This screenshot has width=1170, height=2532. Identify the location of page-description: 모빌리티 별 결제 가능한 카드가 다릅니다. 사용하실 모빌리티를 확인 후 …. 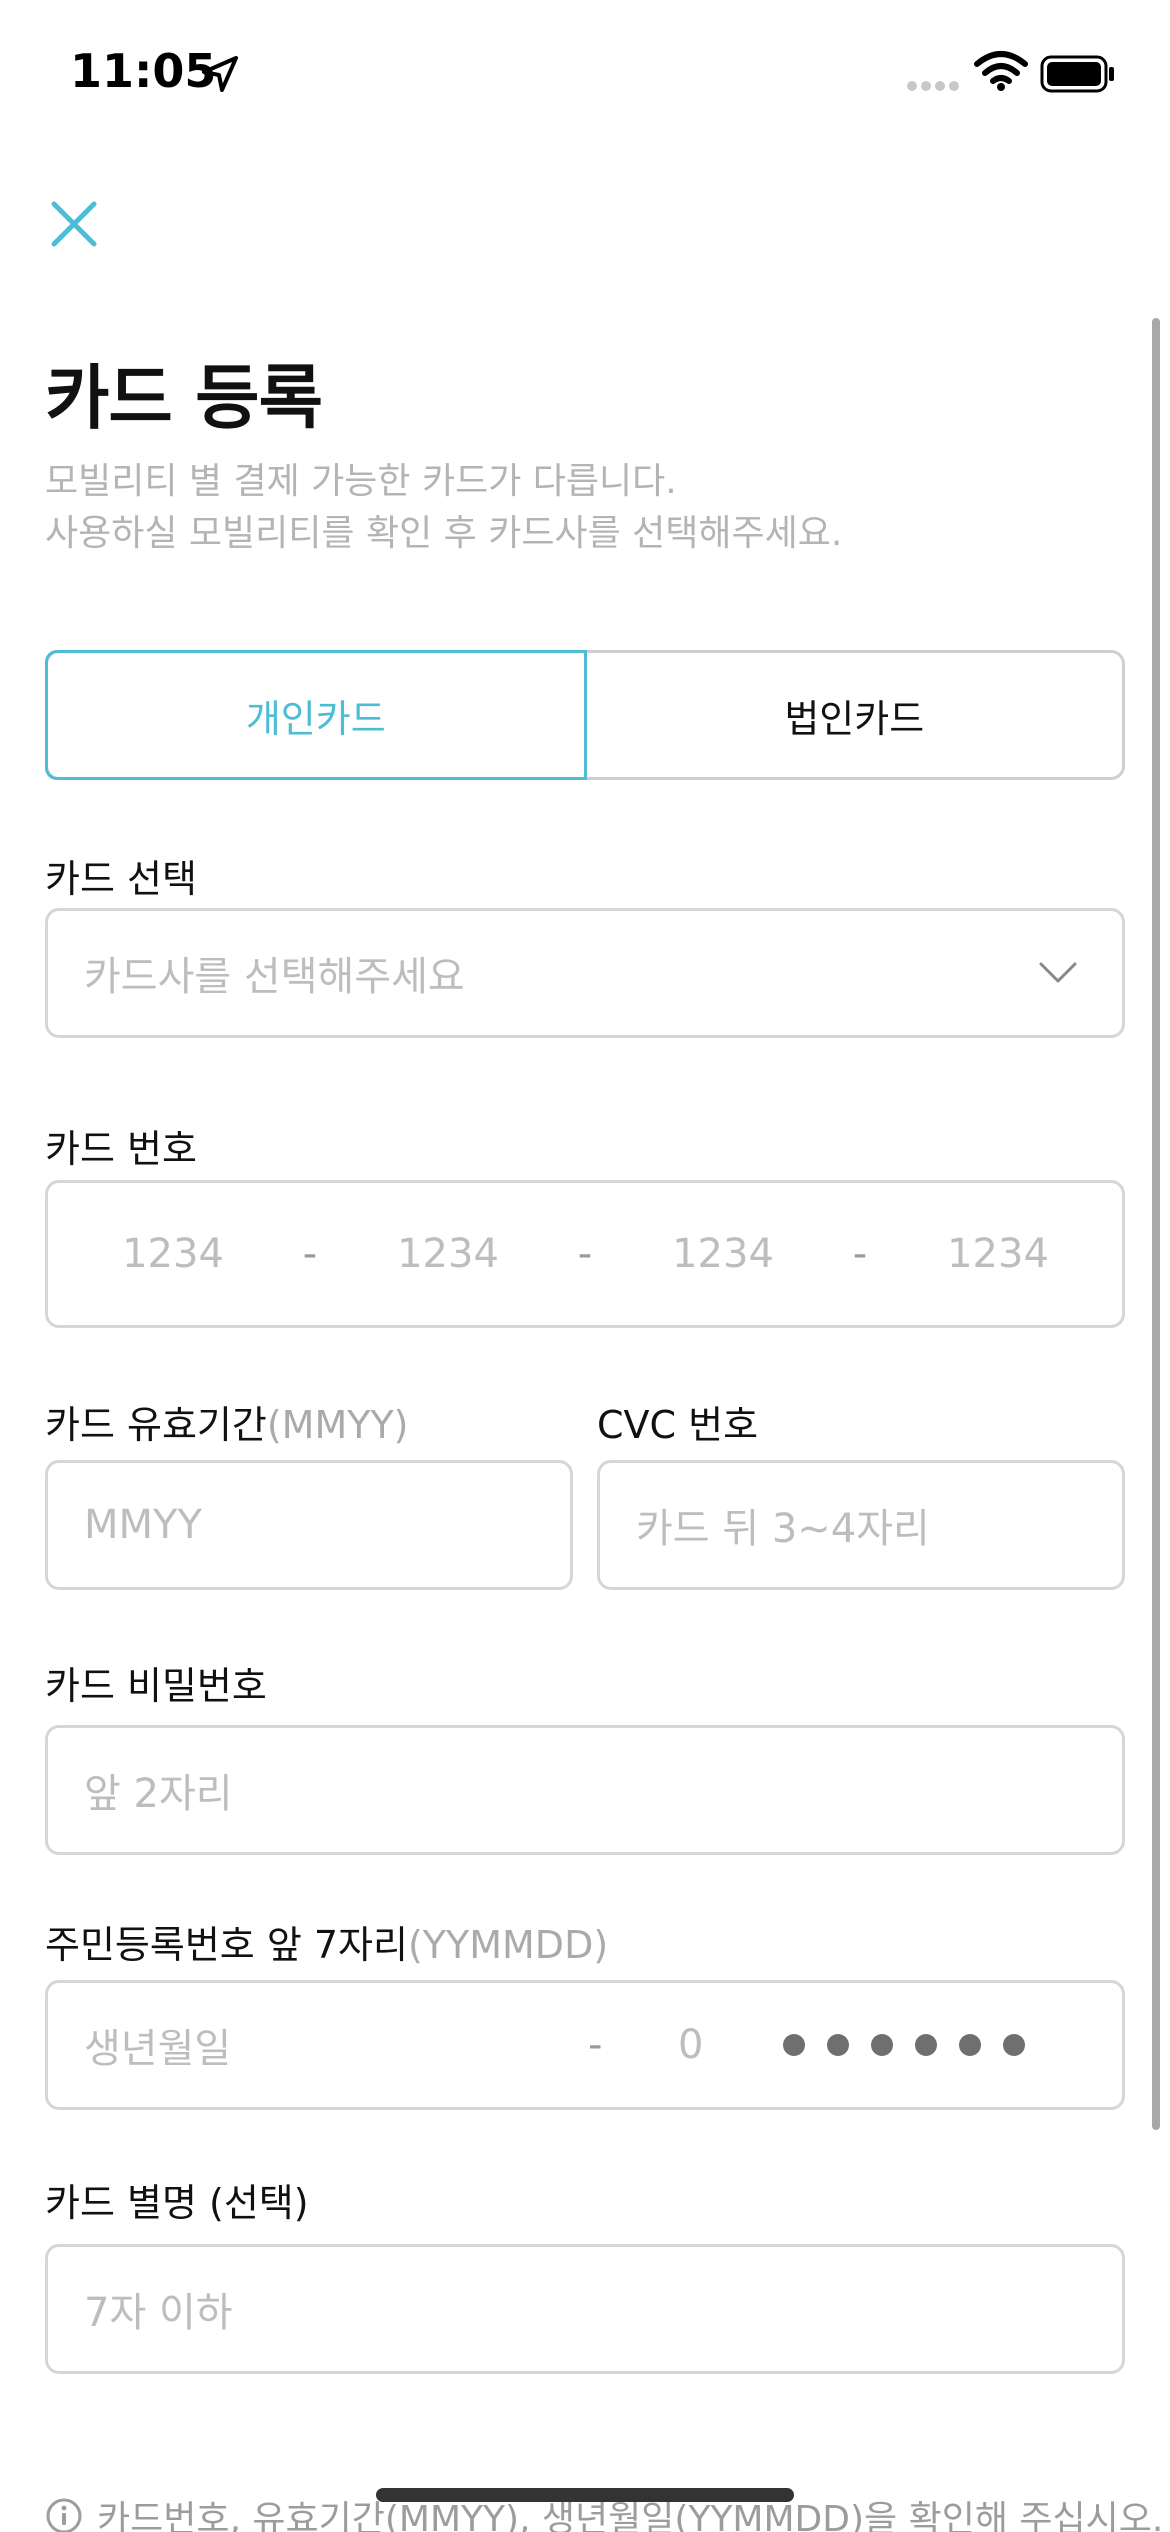
(443, 508).